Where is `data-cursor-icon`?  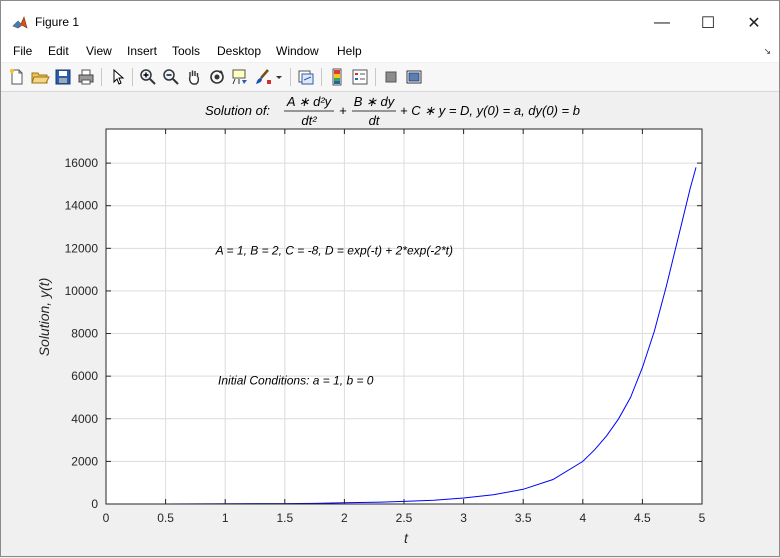
data-cursor-icon is located at coordinates (240, 77).